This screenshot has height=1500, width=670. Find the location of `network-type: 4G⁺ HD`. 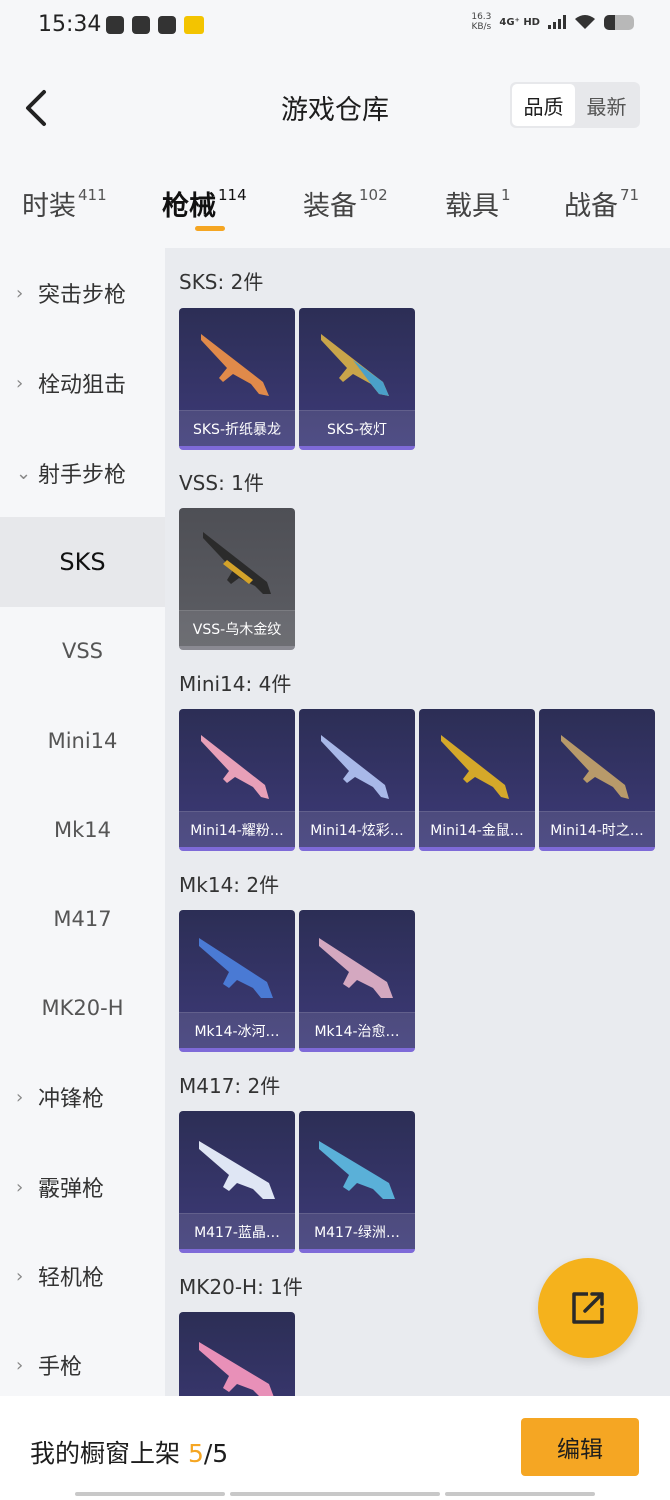

network-type: 4G⁺ HD is located at coordinates (519, 22).